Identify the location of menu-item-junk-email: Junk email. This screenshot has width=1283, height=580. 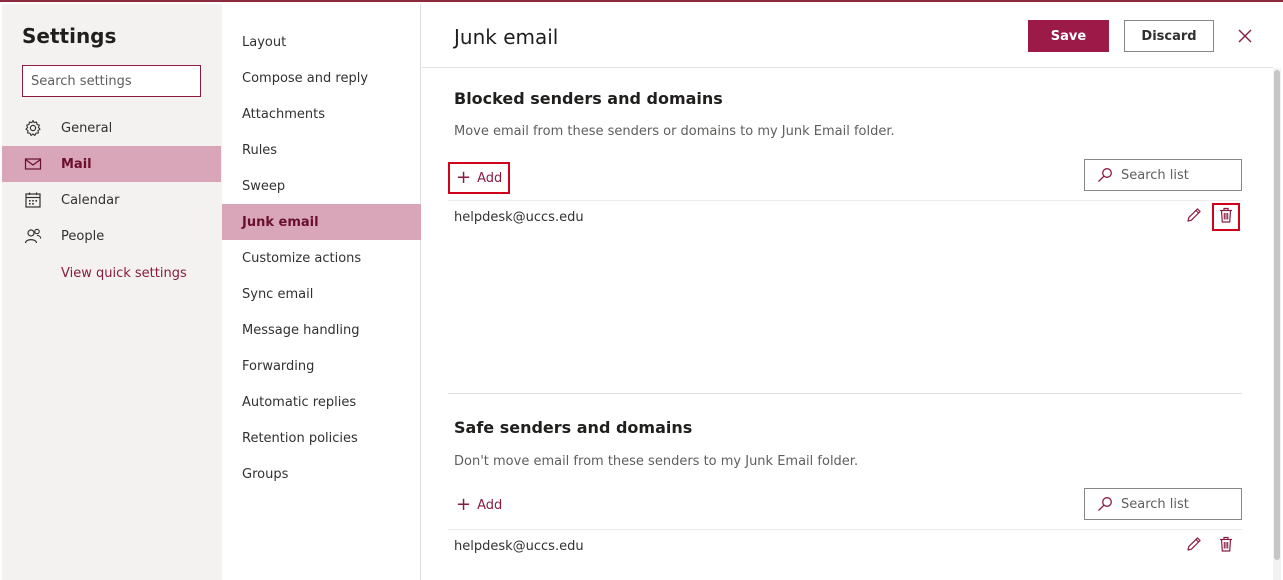
(321, 222).